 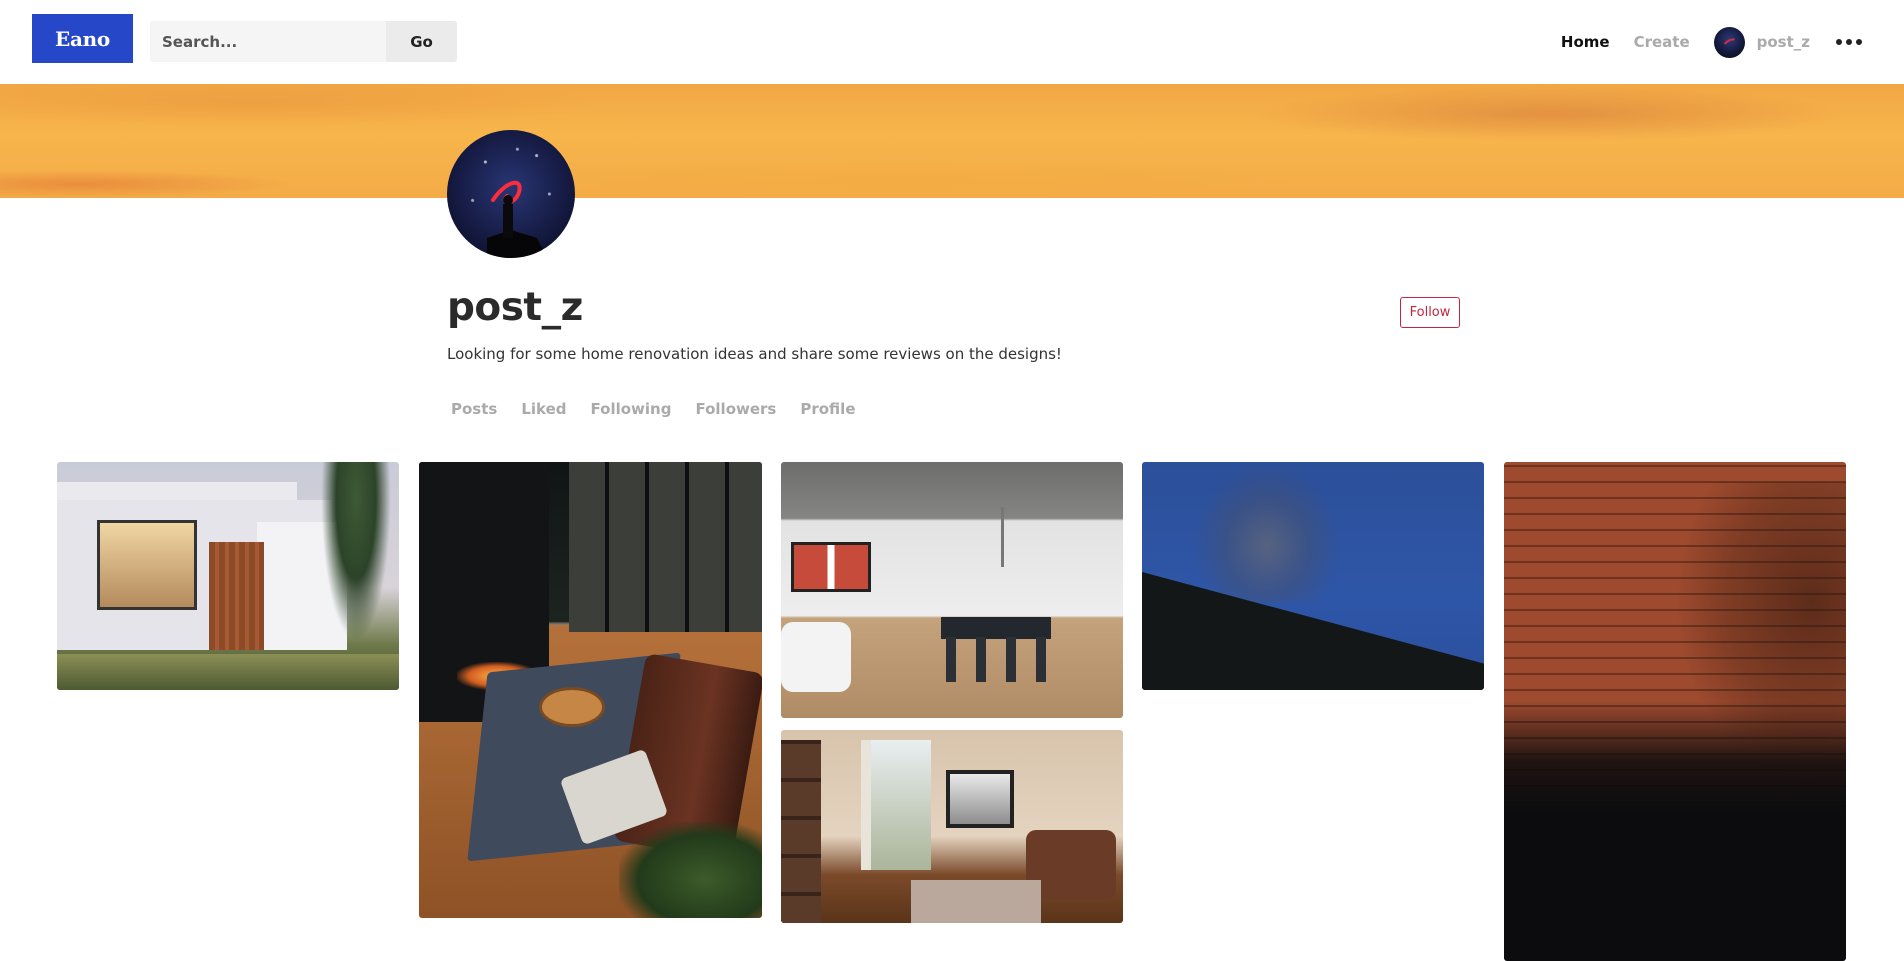 What do you see at coordinates (1729, 42) in the screenshot?
I see `user-avatar` at bounding box center [1729, 42].